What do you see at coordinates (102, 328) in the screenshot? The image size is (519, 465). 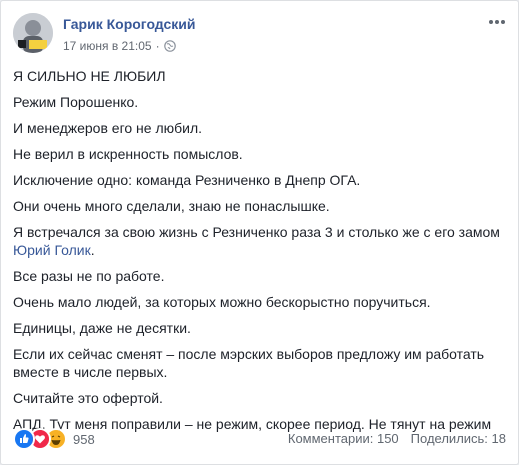 I see `post-paragraph: Единицы, даже не десятки.` at bounding box center [102, 328].